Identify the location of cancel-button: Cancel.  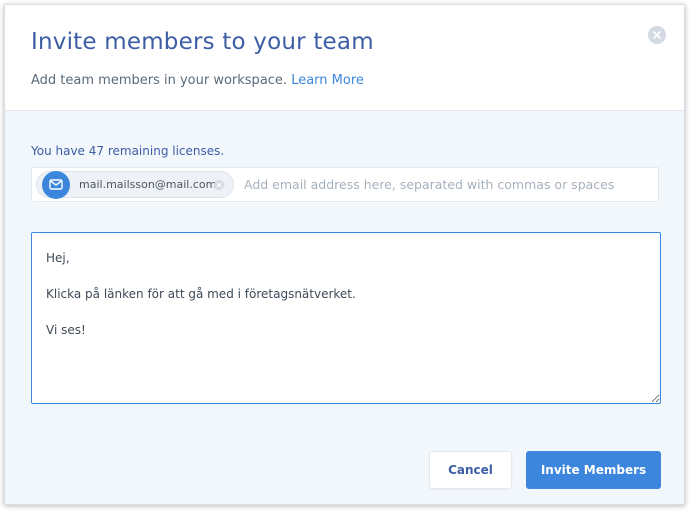
(470, 470).